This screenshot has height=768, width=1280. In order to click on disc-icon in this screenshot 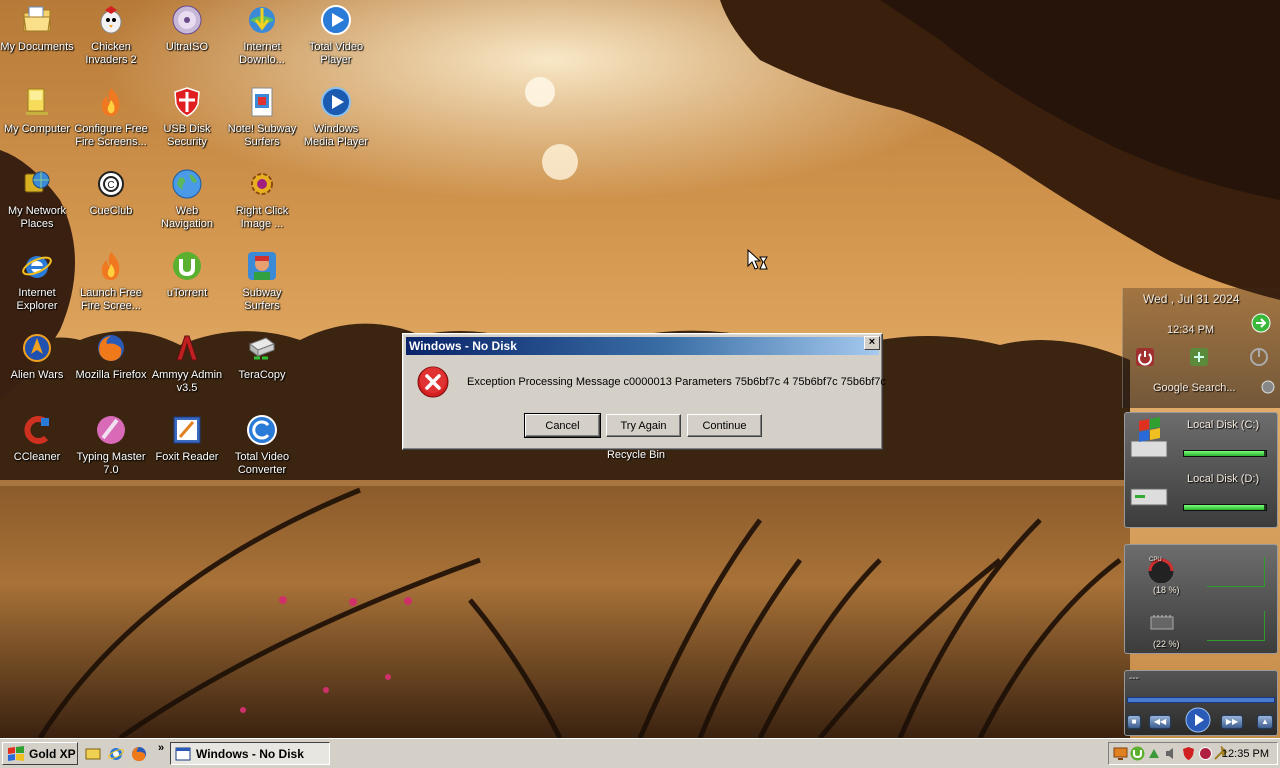, I will do `click(187, 20)`.